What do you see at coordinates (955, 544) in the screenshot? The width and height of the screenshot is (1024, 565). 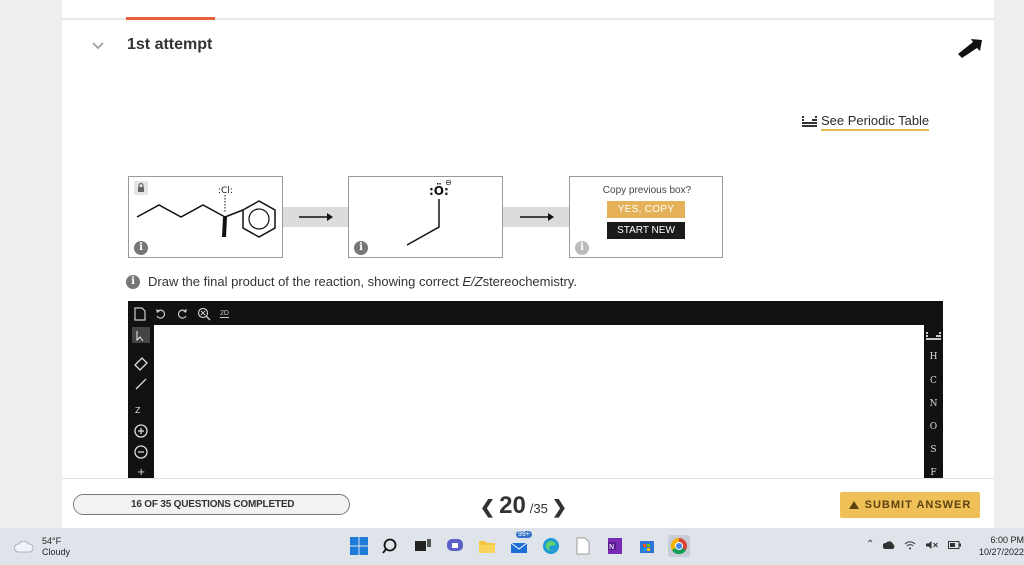 I see `battery-icon` at bounding box center [955, 544].